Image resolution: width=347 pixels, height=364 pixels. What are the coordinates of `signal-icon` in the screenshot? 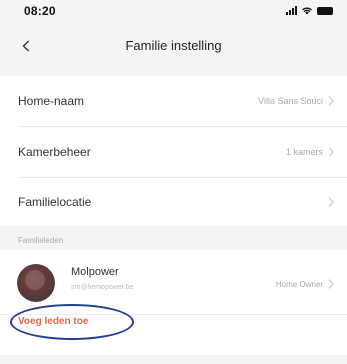 It's located at (291, 10).